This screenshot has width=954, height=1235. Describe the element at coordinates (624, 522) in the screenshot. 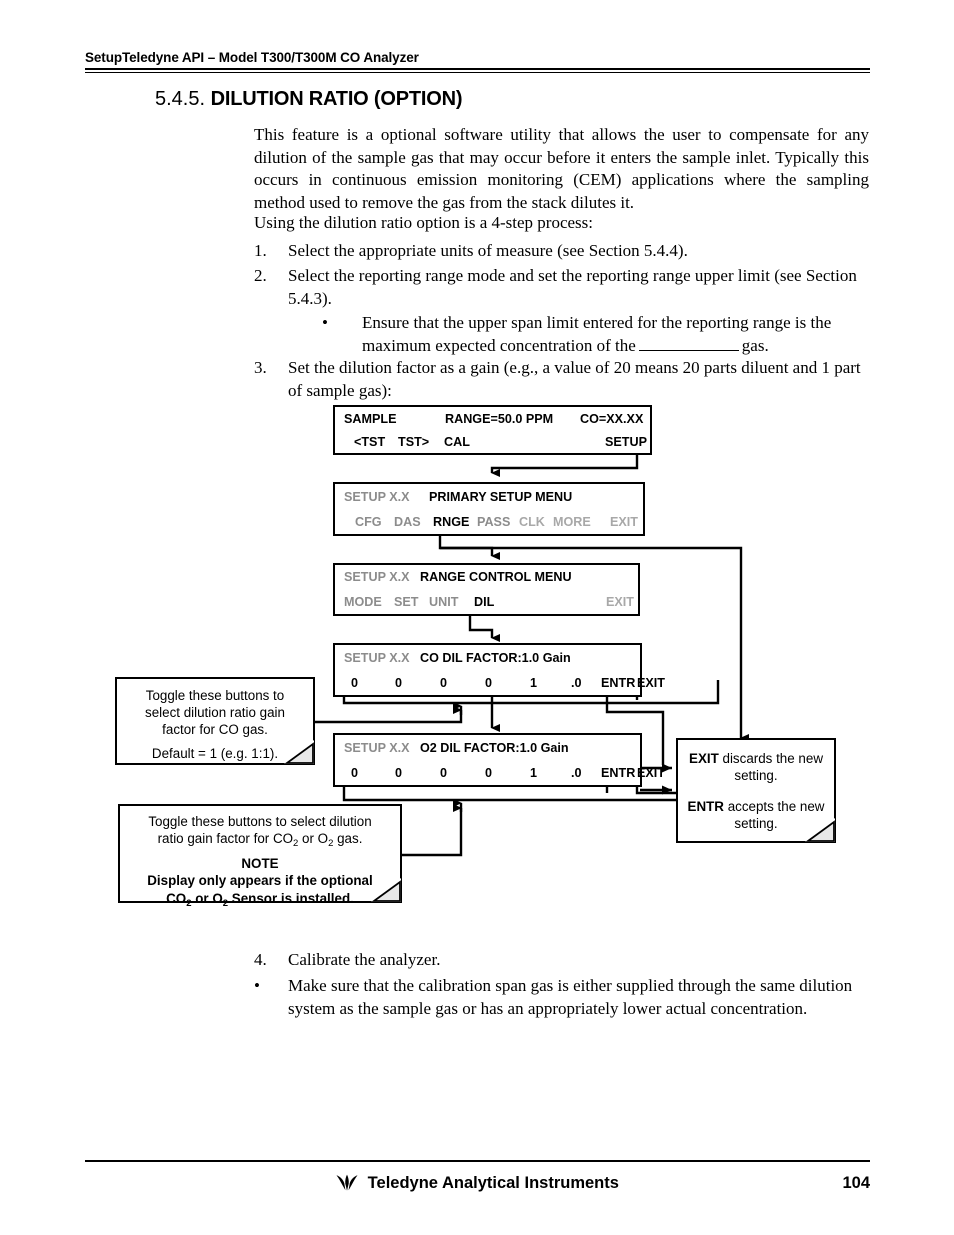

I see `button-exit-primary: EXIT` at that location.